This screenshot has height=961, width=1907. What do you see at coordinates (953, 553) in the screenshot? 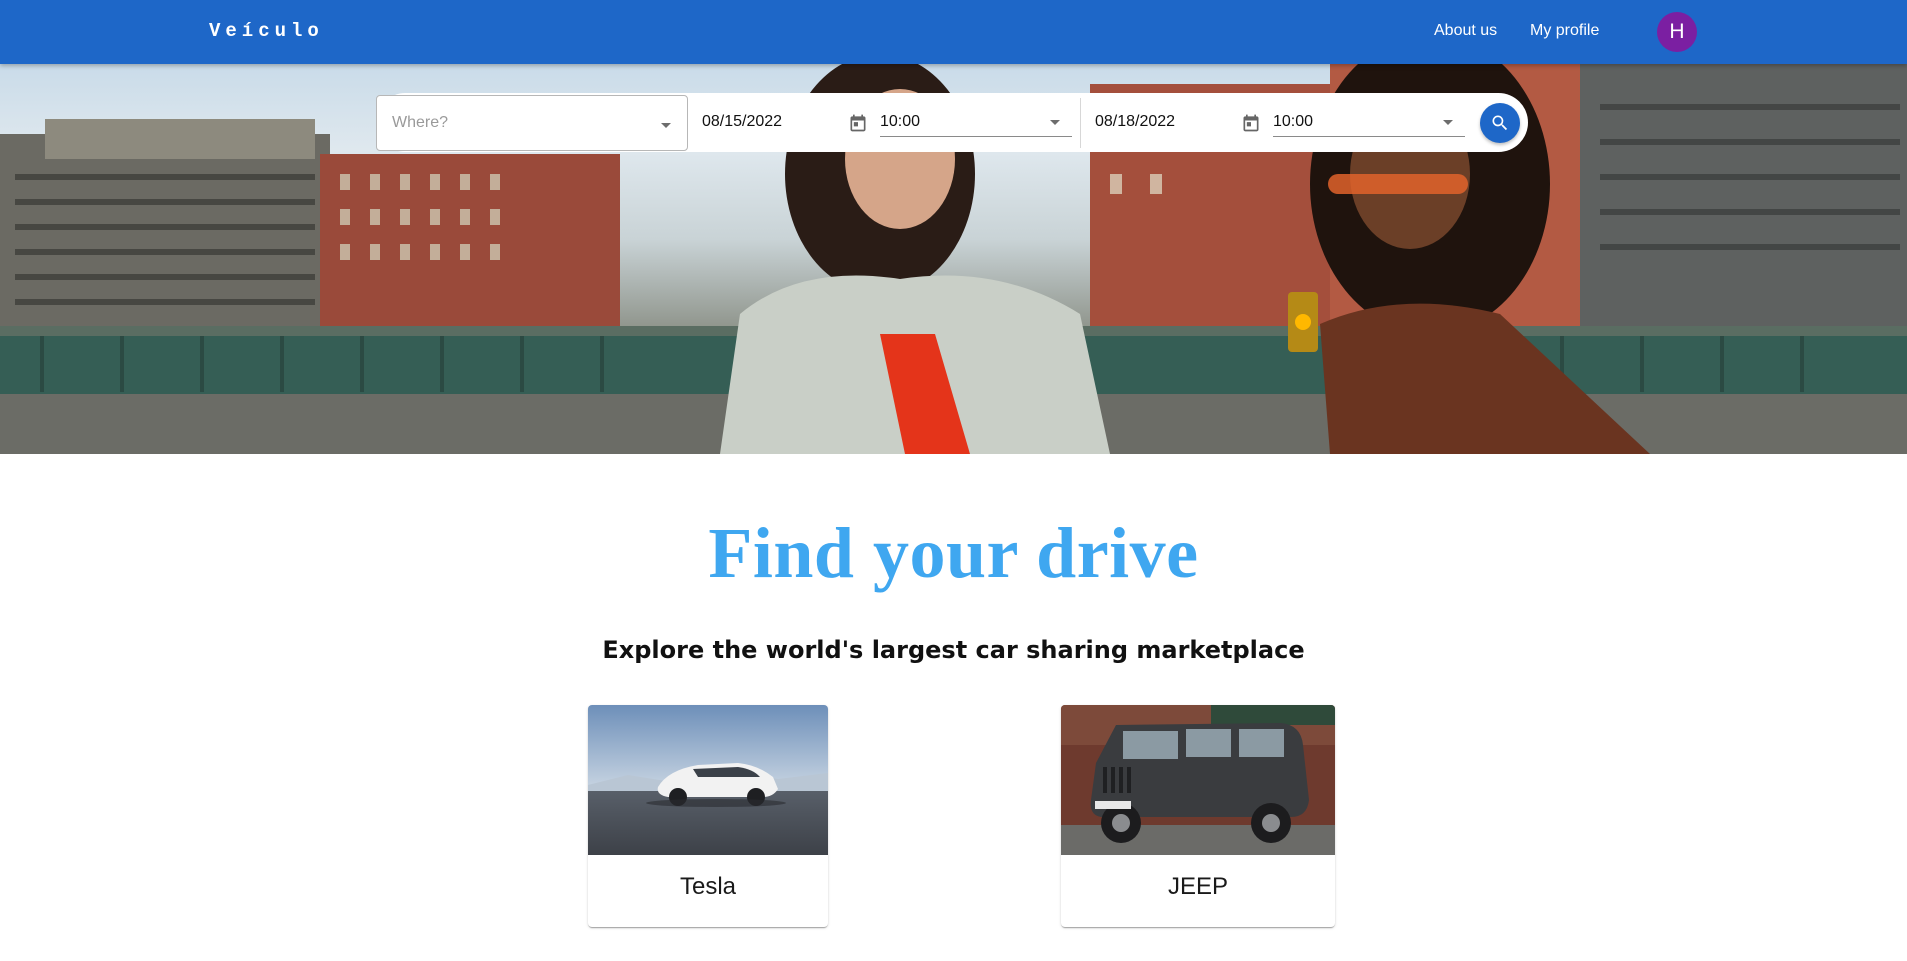
I see `page-title: Find your drive` at bounding box center [953, 553].